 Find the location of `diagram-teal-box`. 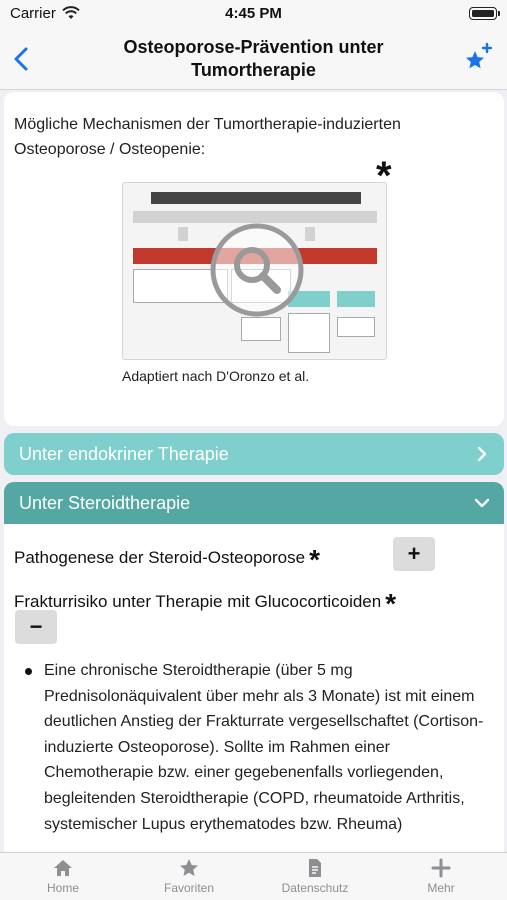

diagram-teal-box is located at coordinates (356, 299).